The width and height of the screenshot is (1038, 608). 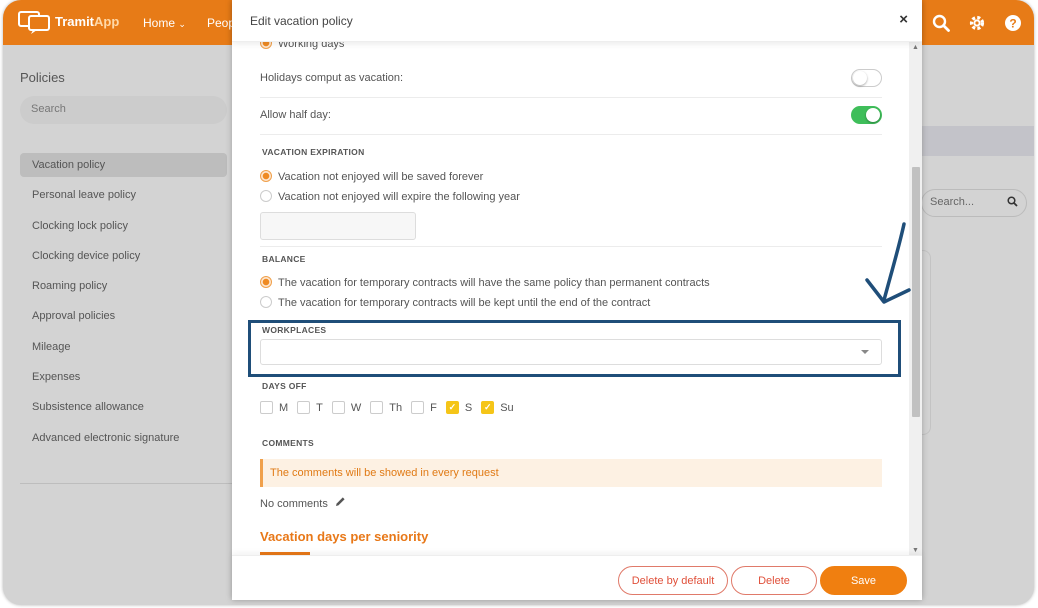 What do you see at coordinates (977, 141) in the screenshot?
I see `background-header-strip` at bounding box center [977, 141].